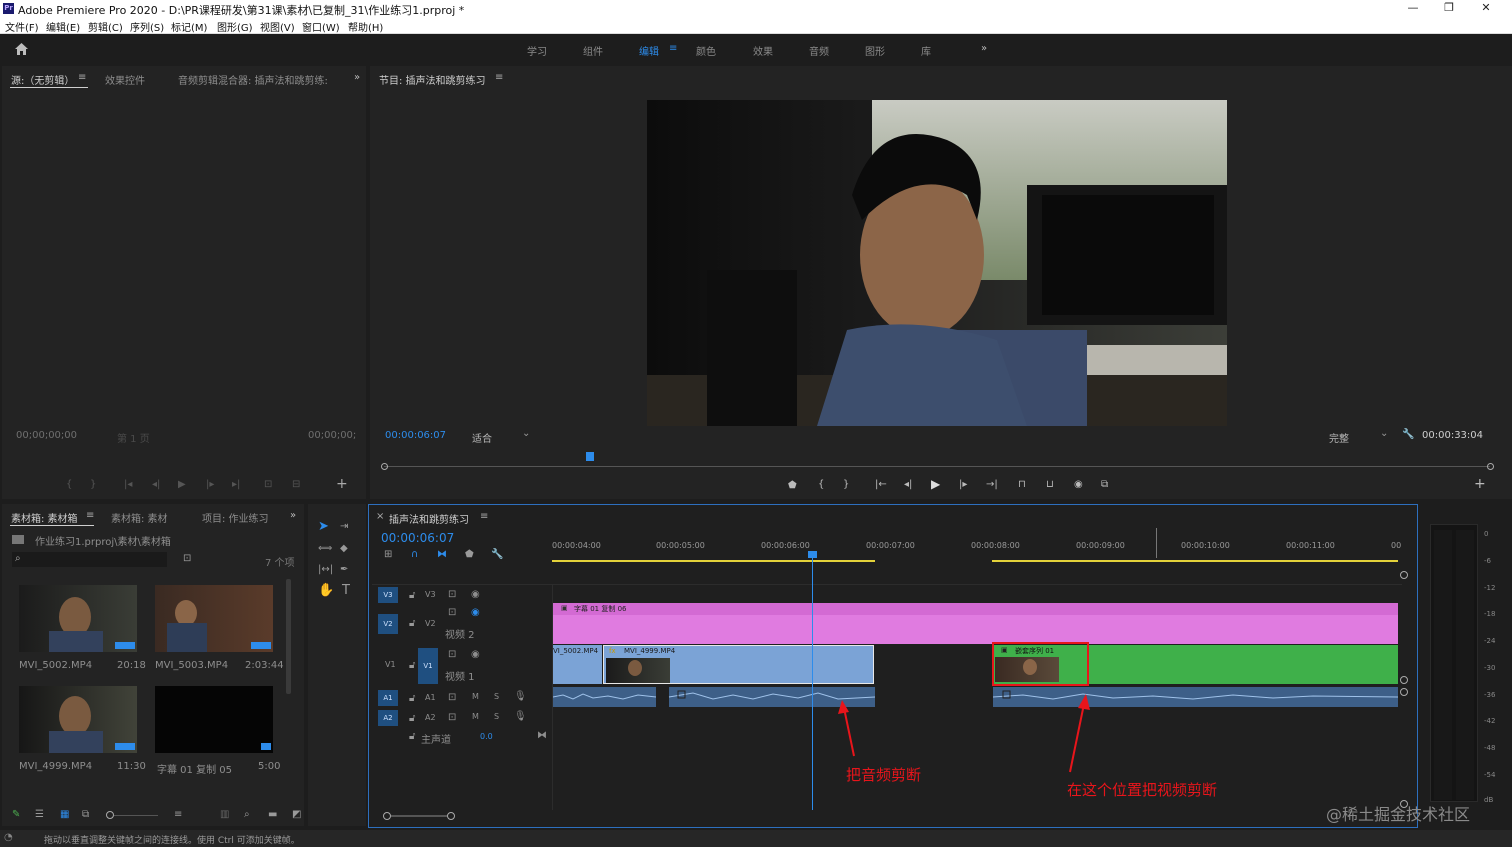 This screenshot has height=847, width=1512. What do you see at coordinates (1490, 466) in the screenshot?
I see `scrubber-right-handle` at bounding box center [1490, 466].